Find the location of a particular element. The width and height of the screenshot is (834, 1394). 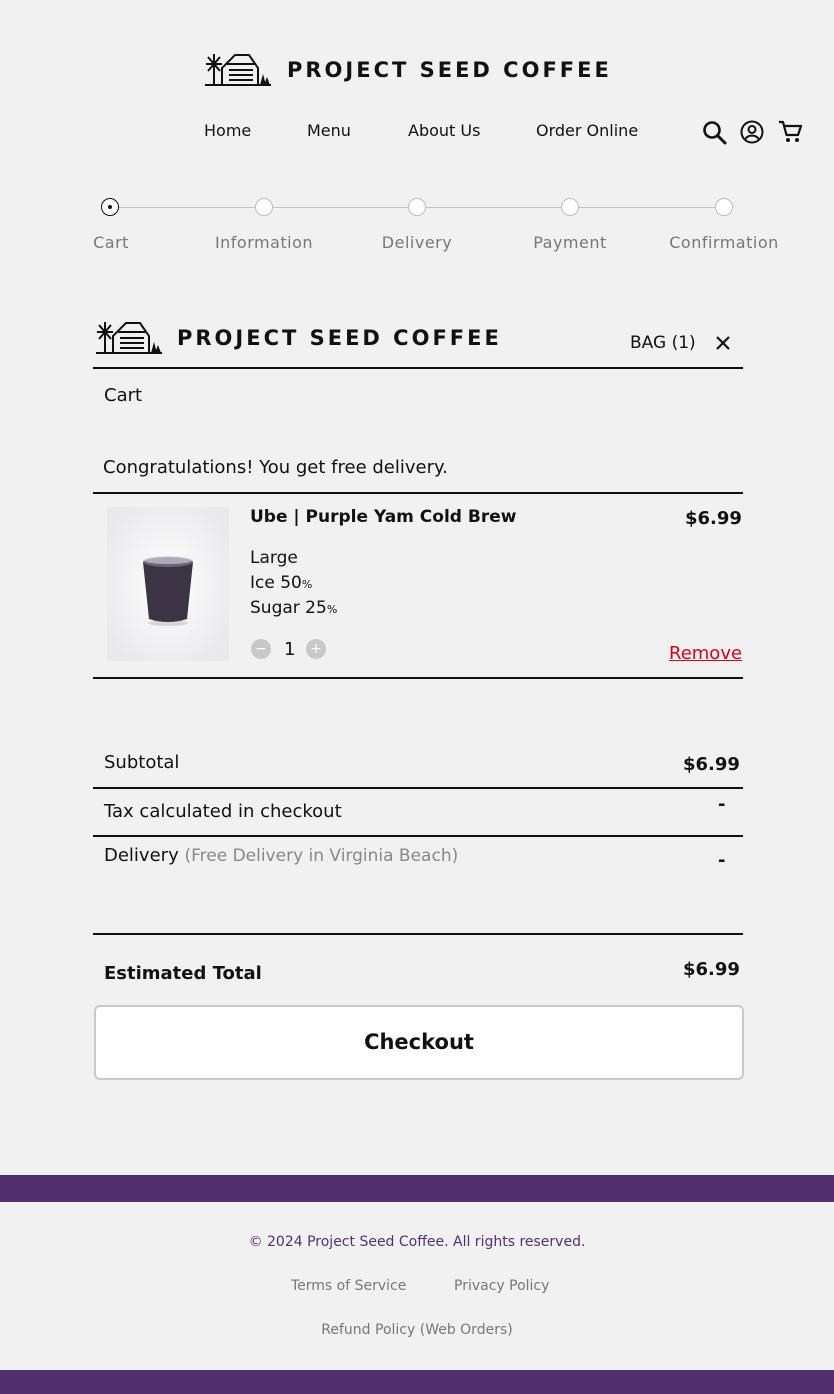

delivery-note: (Free Delivery in Virginia Beach) is located at coordinates (321, 856).